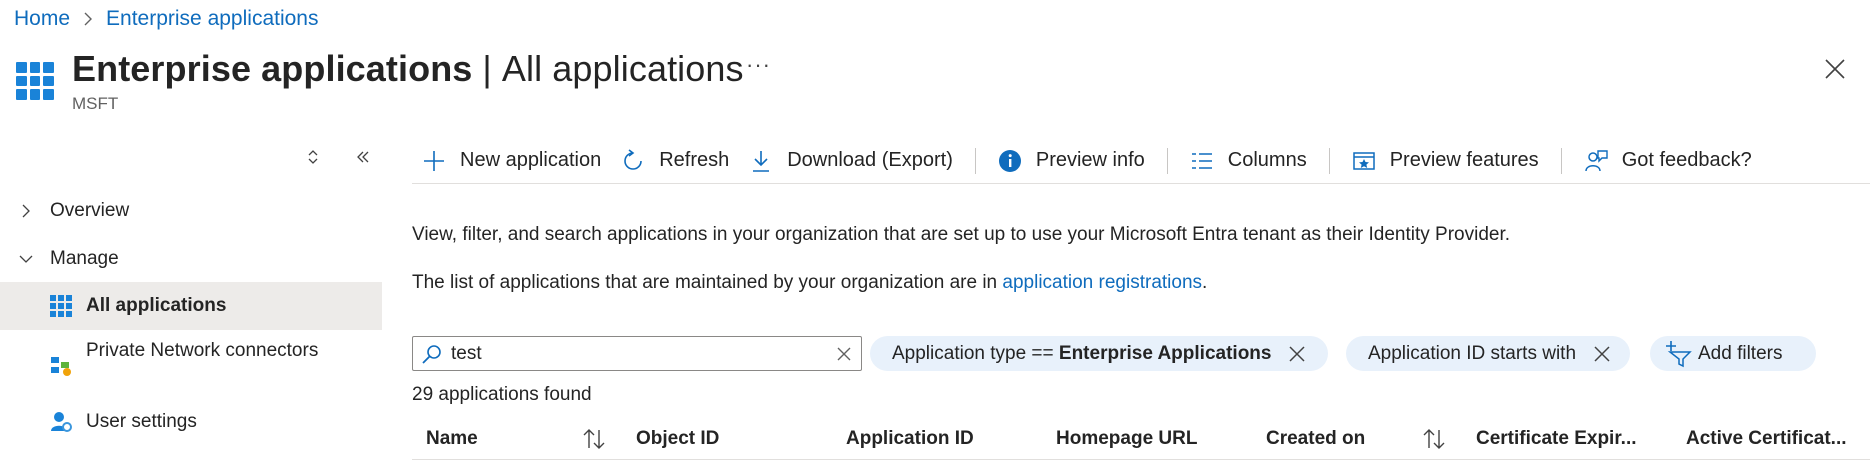 The image size is (1870, 460). I want to click on enterprise-apps-grid-icon, so click(35, 81).